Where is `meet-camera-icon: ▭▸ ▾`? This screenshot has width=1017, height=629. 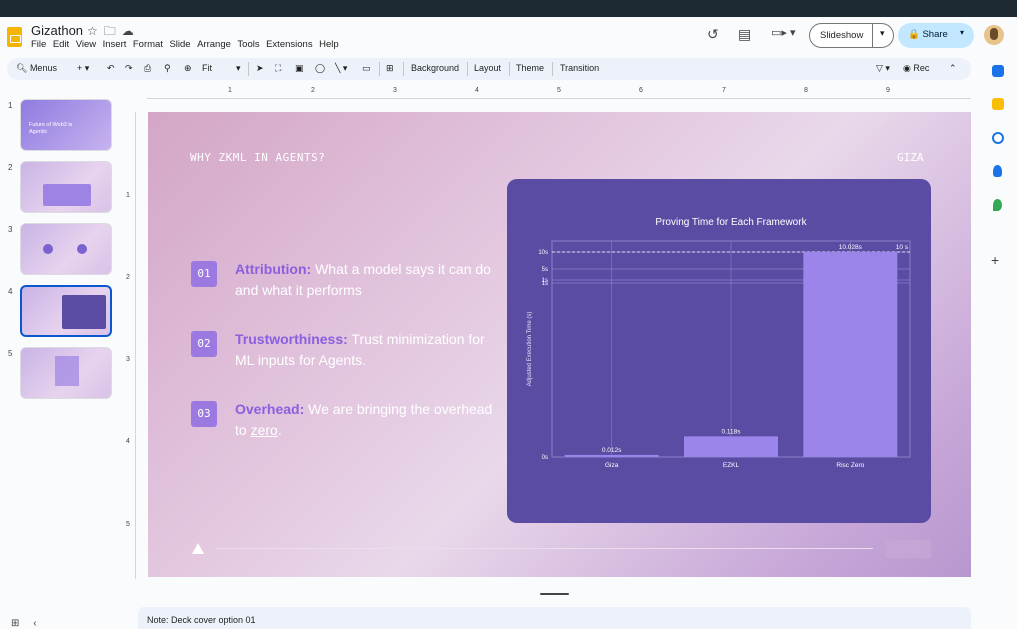 meet-camera-icon: ▭▸ ▾ is located at coordinates (783, 32).